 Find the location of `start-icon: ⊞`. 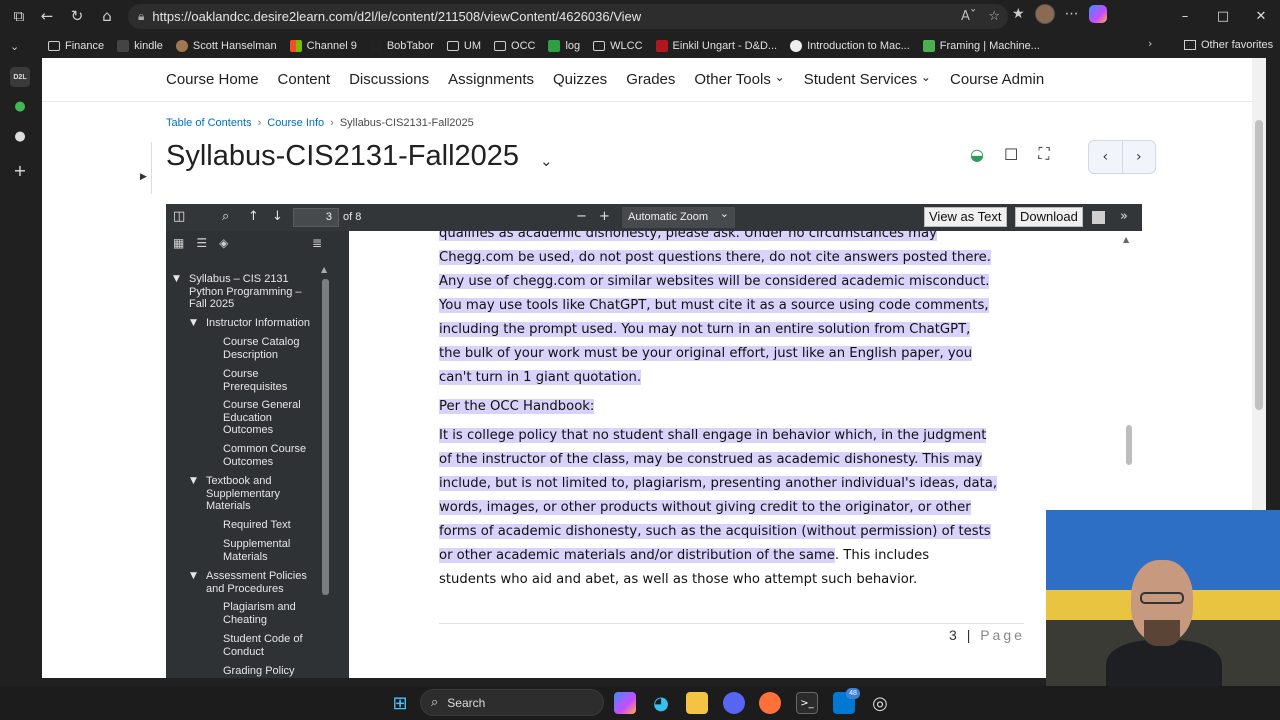

start-icon: ⊞ is located at coordinates (400, 703).